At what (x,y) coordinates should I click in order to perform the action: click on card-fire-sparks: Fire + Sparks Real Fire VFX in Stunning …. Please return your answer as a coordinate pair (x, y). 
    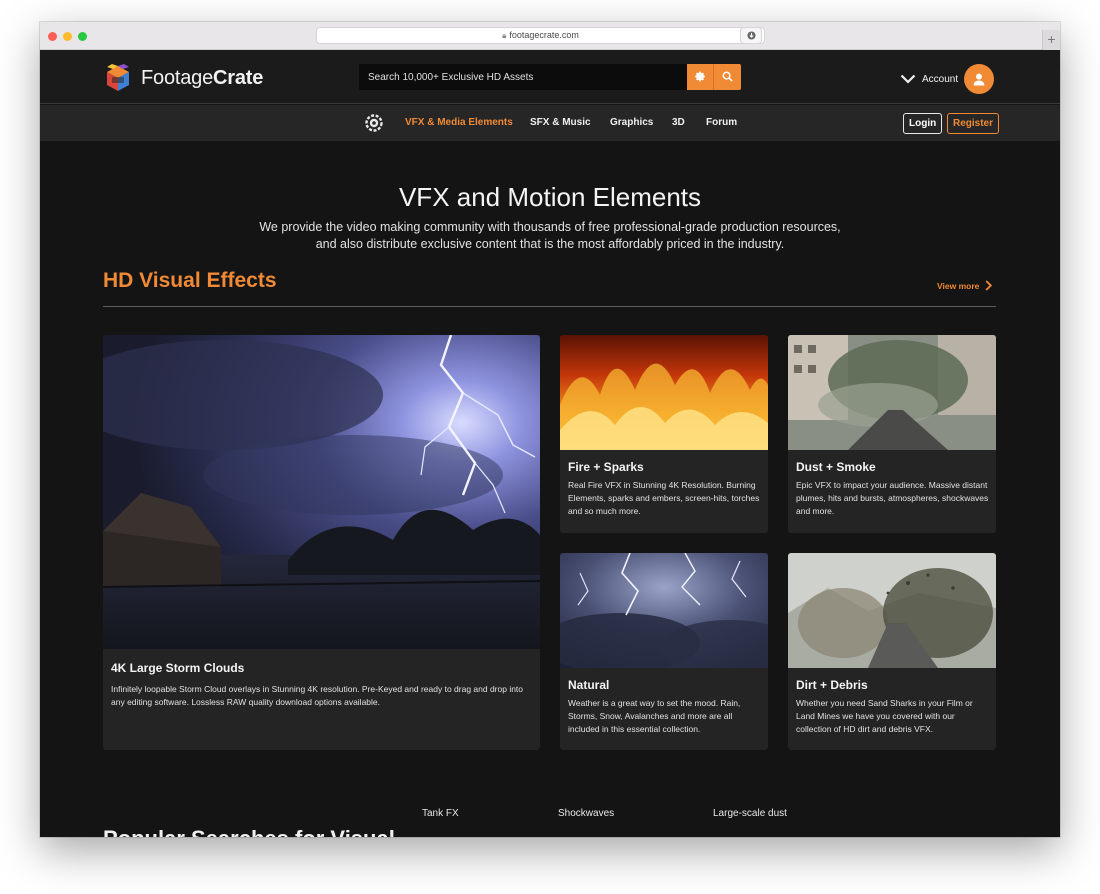
    Looking at the image, I should click on (664, 434).